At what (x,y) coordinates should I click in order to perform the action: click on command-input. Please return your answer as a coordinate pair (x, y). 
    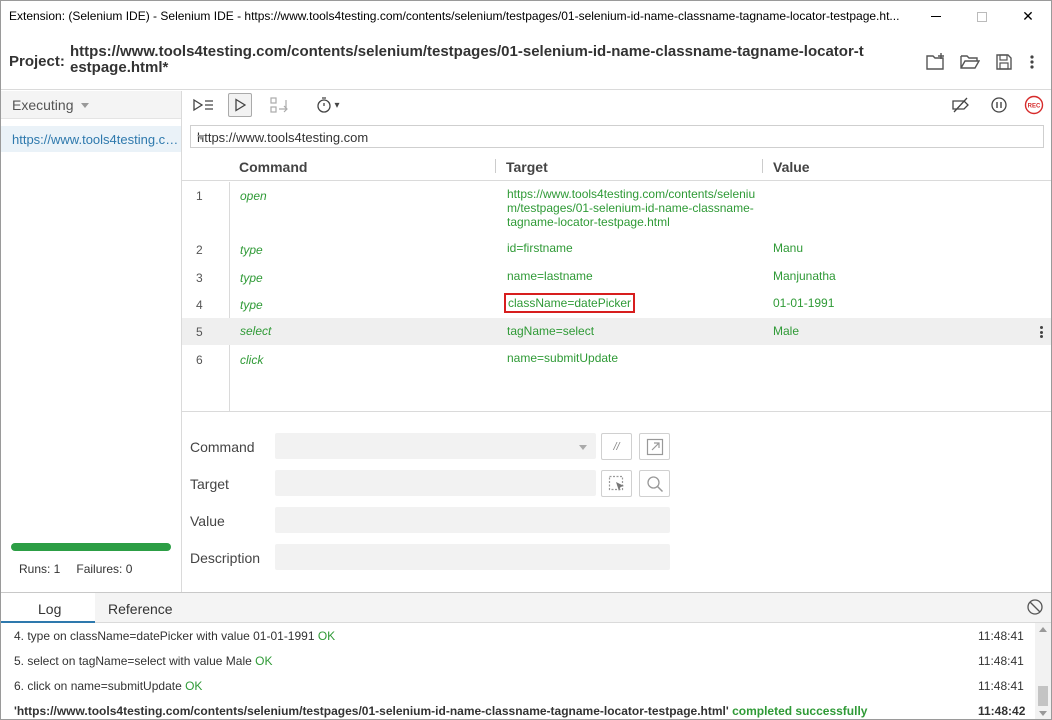
    Looking at the image, I should click on (435, 446).